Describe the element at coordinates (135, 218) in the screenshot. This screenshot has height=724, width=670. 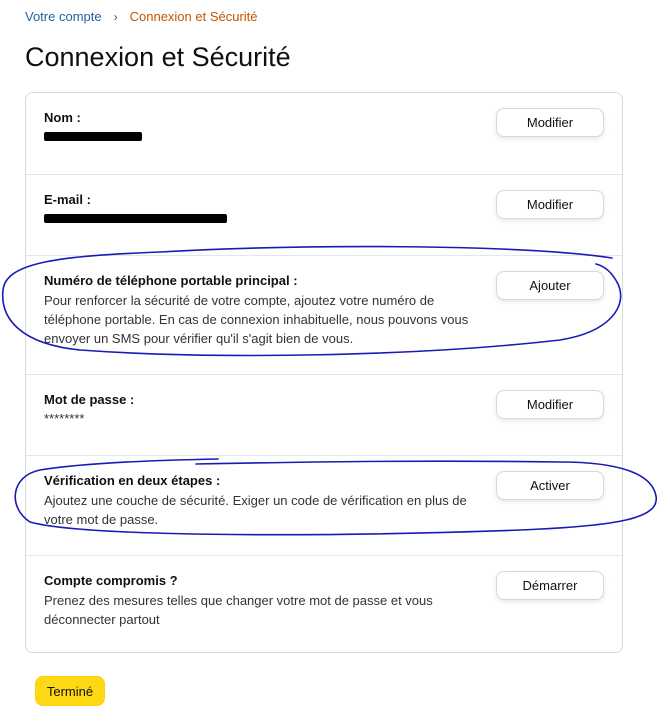
I see `email-redacted` at that location.